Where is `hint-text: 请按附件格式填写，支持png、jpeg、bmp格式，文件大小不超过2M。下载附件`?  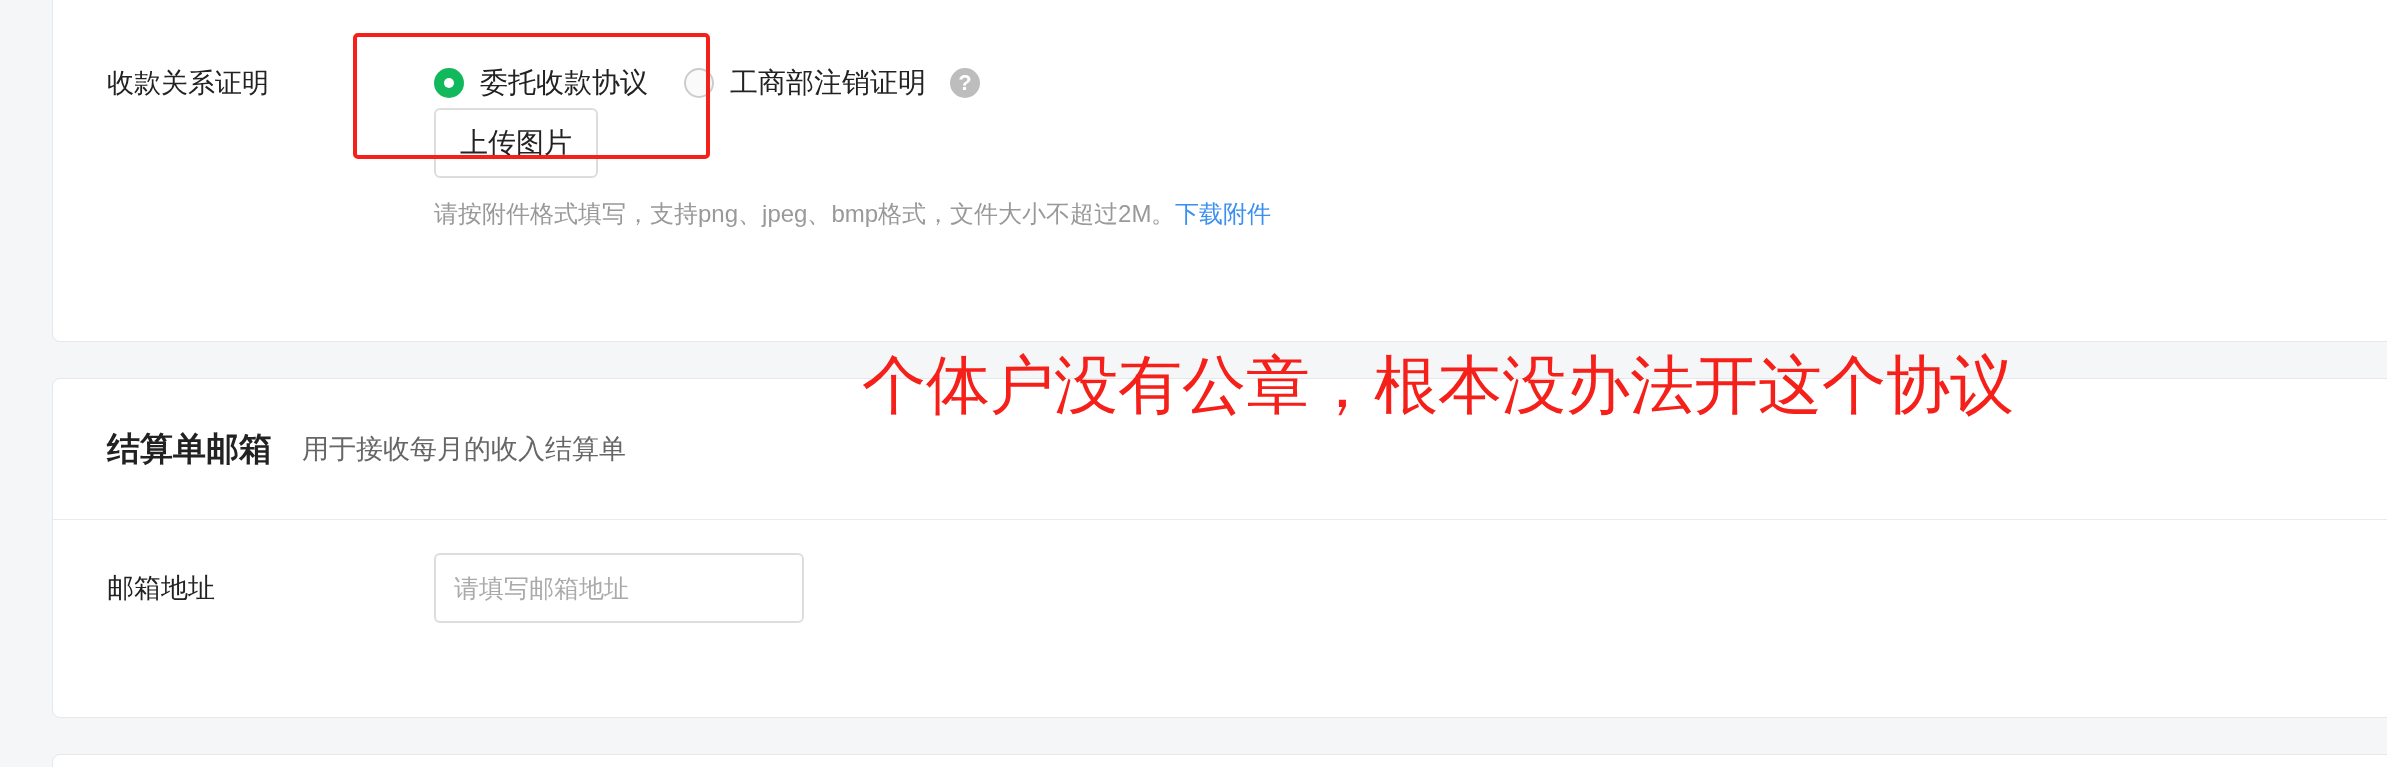 hint-text: 请按附件格式填写，支持png、jpeg、bmp格式，文件大小不超过2M。下载附件 is located at coordinates (853, 214).